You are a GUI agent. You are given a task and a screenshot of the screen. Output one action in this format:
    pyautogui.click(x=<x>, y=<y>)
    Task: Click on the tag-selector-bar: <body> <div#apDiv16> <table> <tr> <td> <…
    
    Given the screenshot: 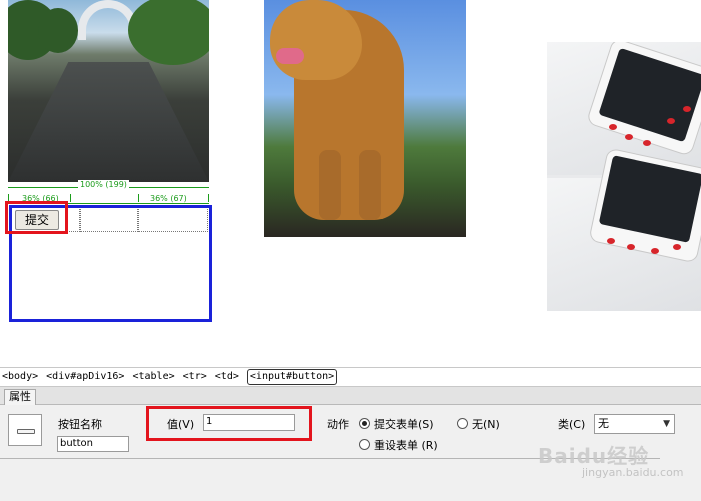 What is the action you would take?
    pyautogui.click(x=350, y=377)
    